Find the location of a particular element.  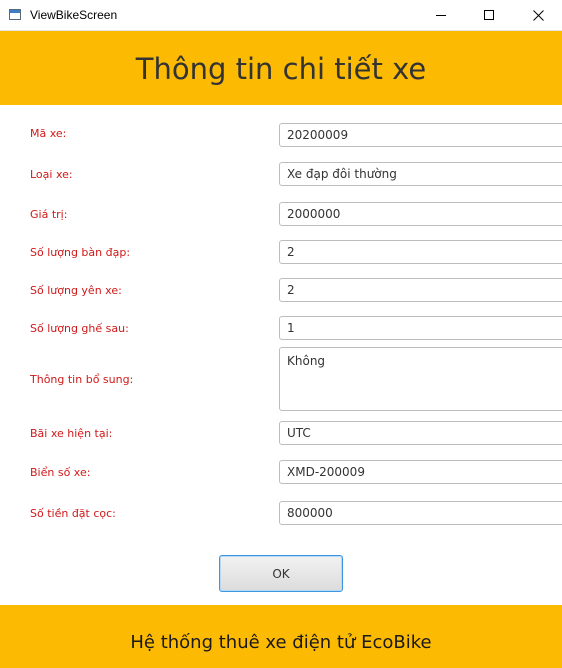

license-plate-label: Biển số xe: is located at coordinates (60, 472).